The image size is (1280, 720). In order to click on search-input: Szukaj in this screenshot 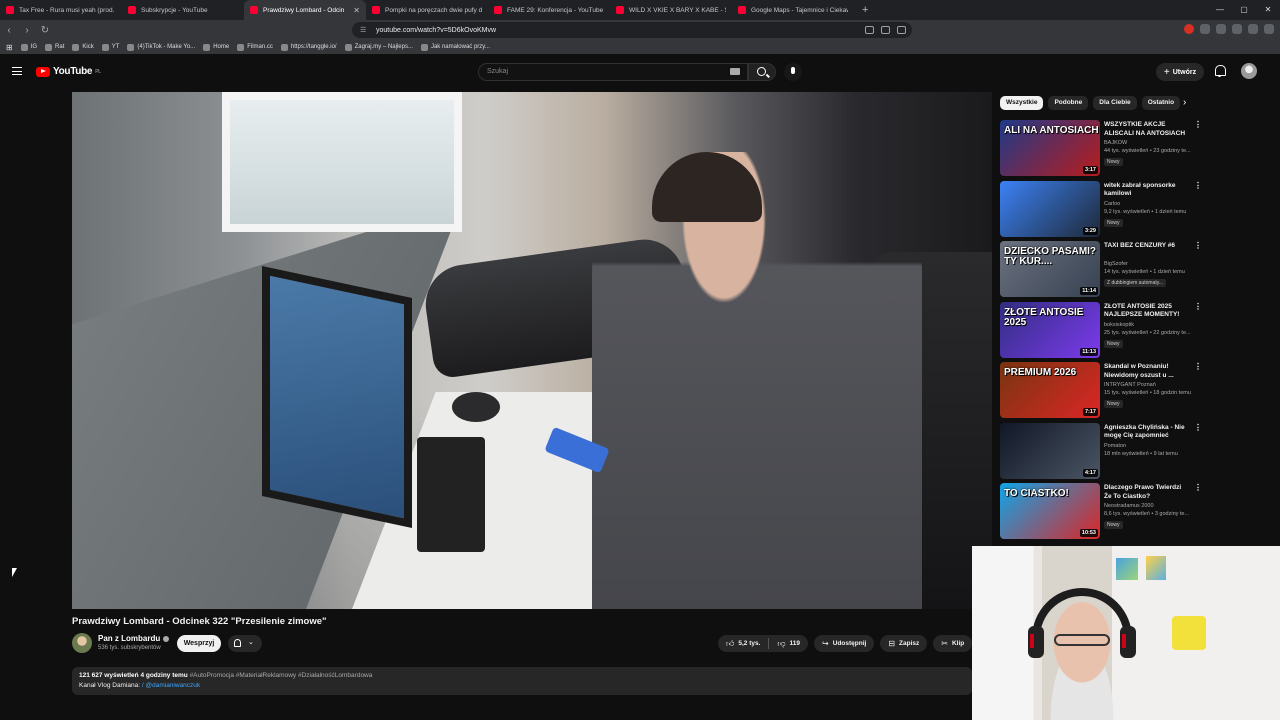, I will do `click(613, 72)`.